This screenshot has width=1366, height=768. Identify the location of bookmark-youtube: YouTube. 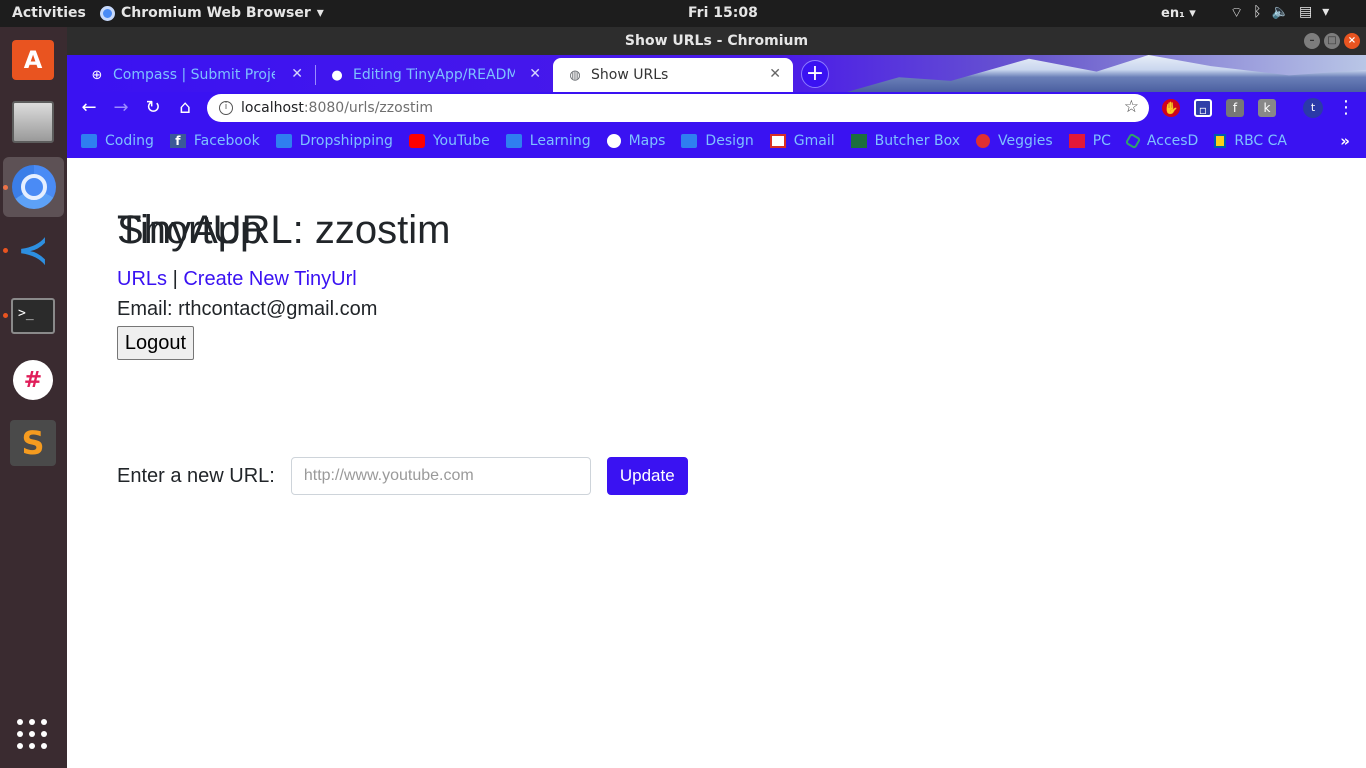
(449, 141).